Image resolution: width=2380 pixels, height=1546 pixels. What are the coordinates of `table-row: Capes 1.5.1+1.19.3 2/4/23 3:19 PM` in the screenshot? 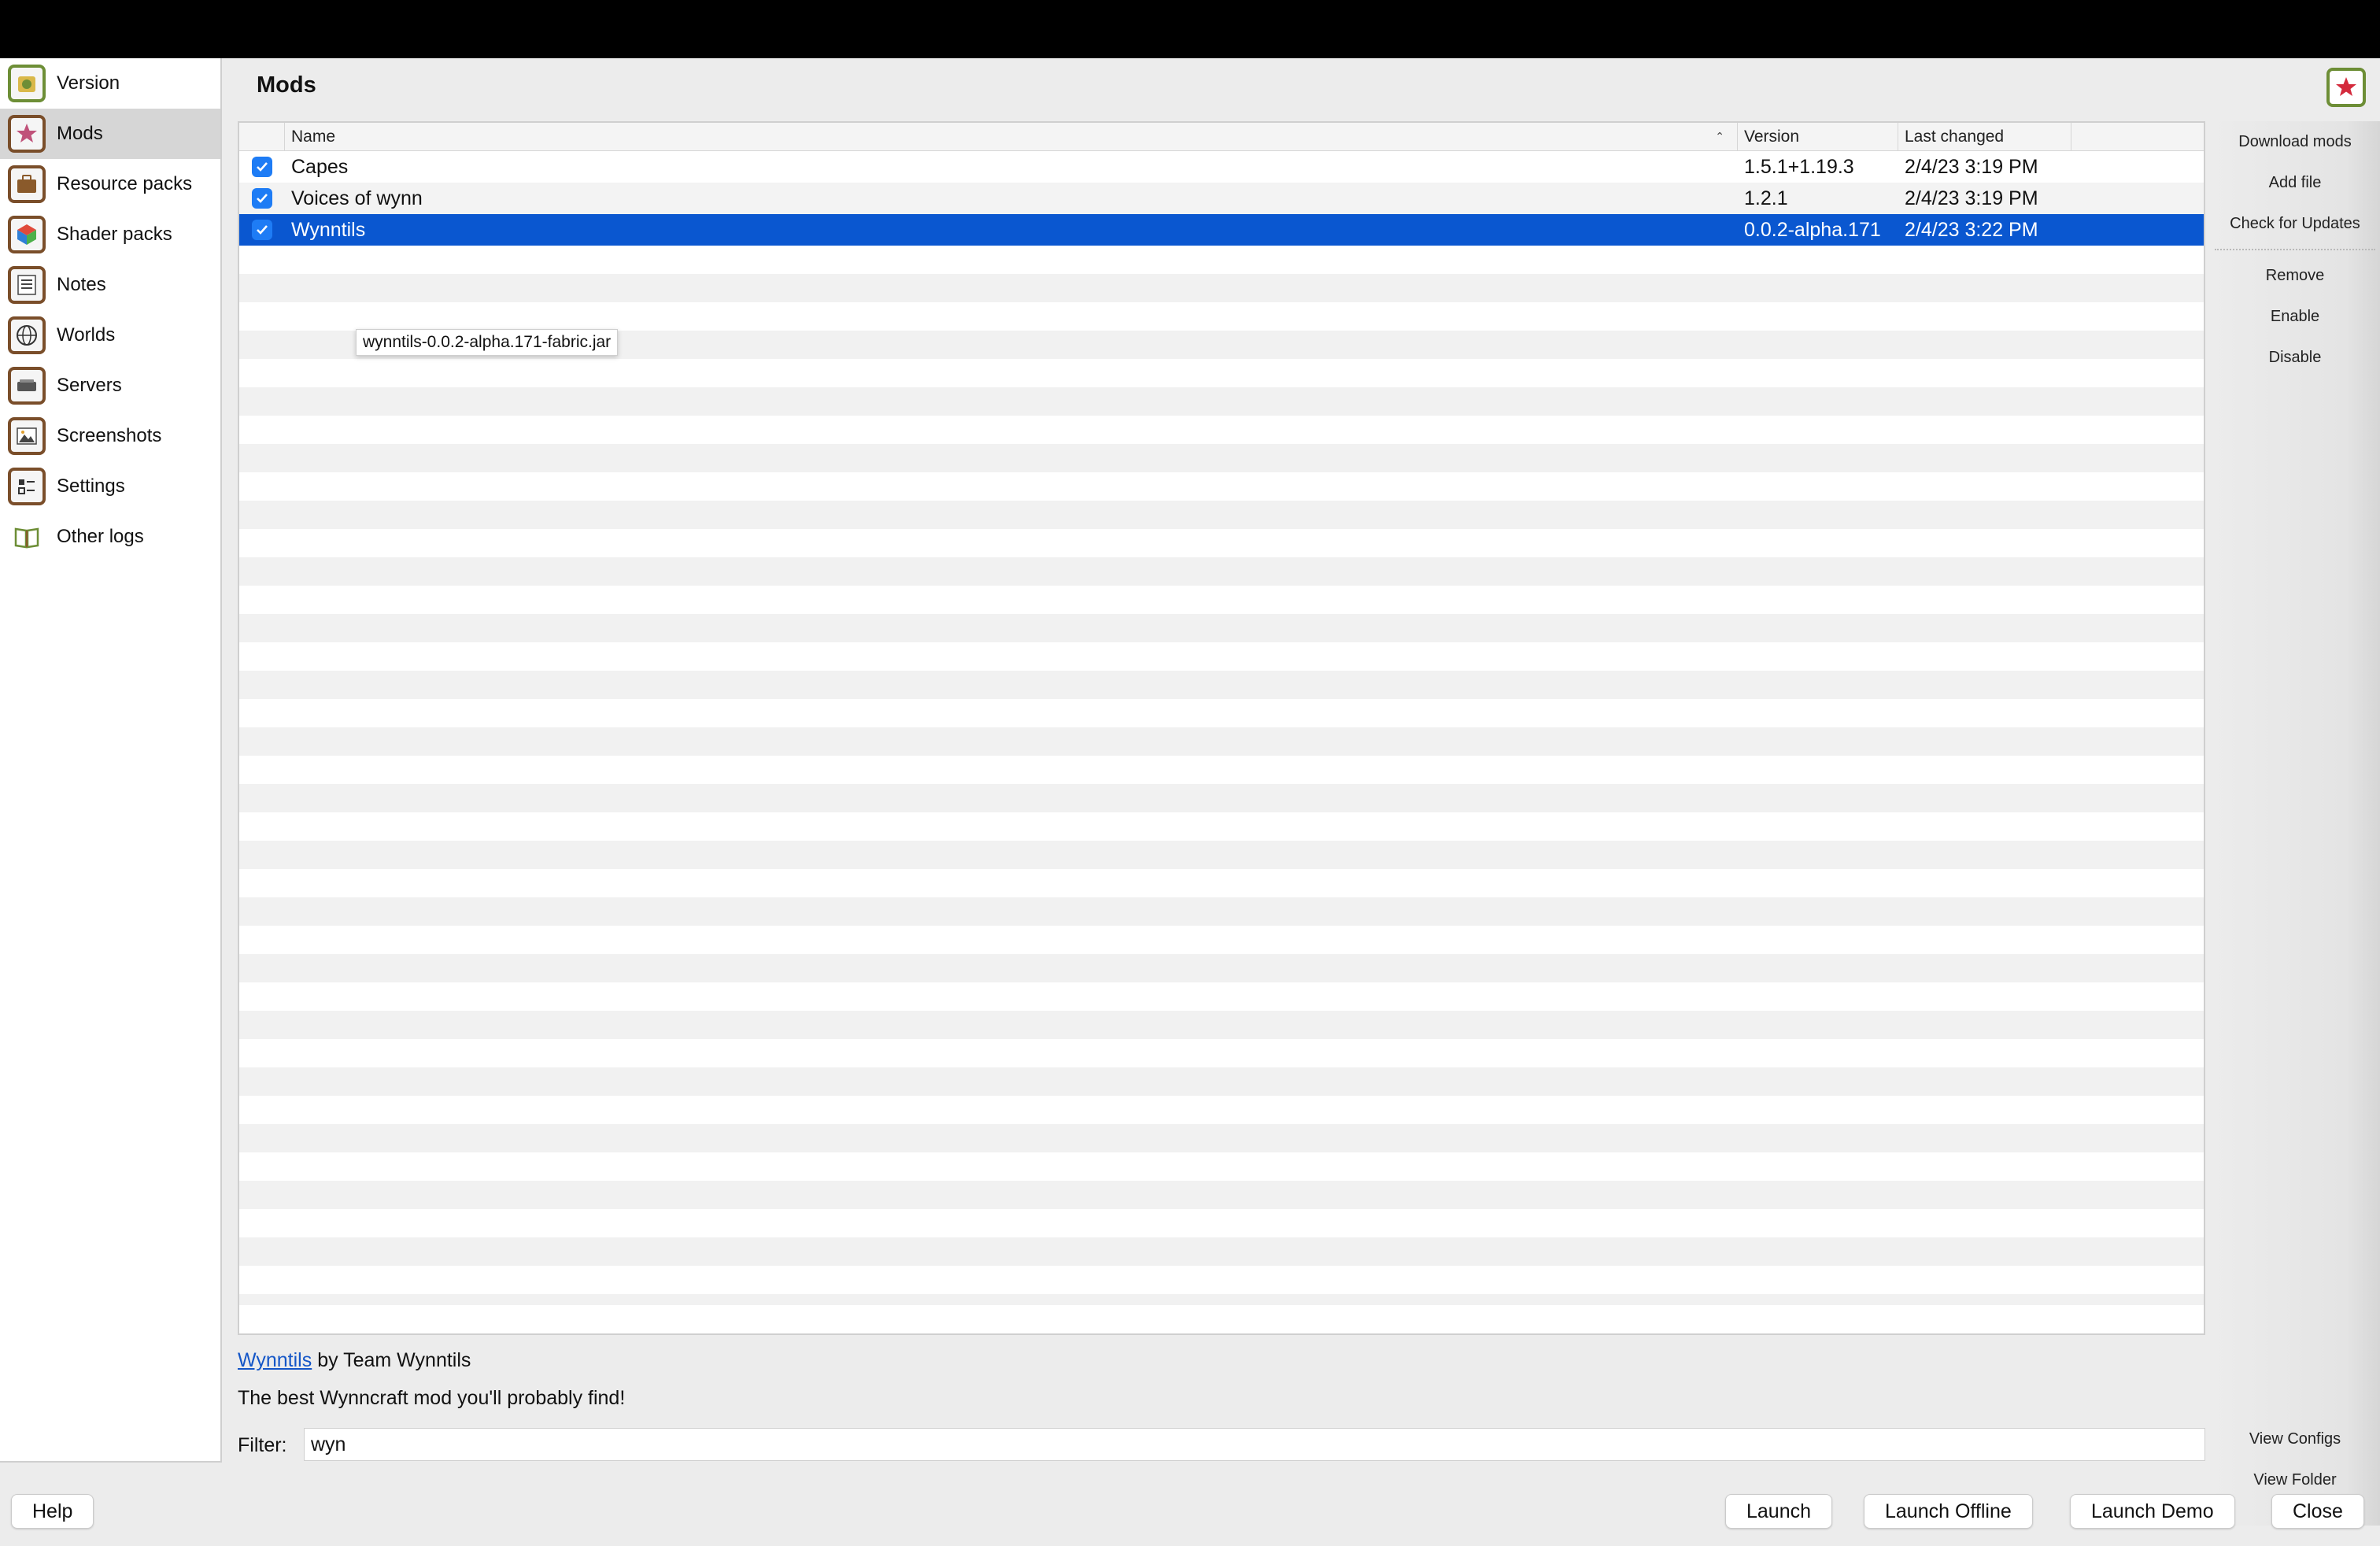 It's located at (1221, 167).